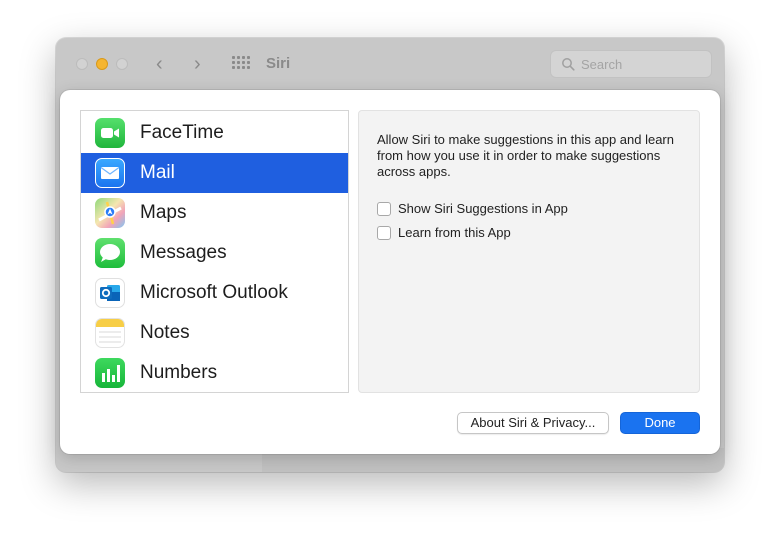 The height and width of the screenshot is (546, 780). Describe the element at coordinates (242, 64) in the screenshot. I see `show-all-grid-icon` at that location.